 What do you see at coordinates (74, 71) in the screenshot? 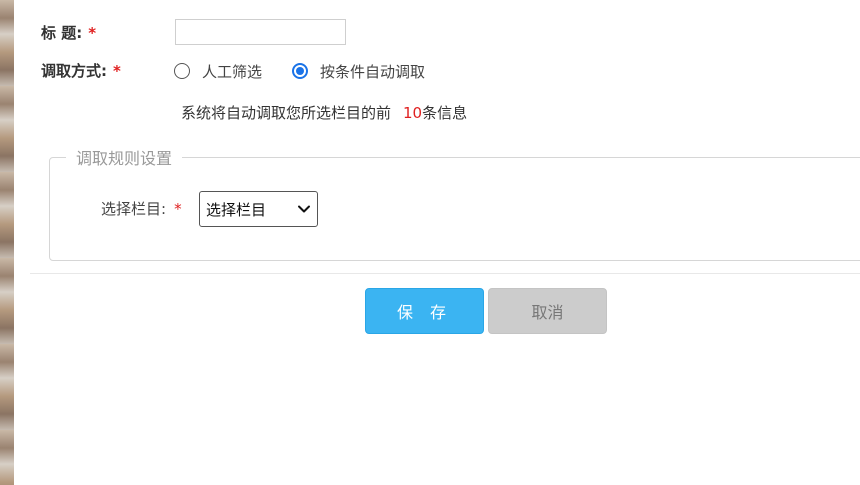
I see `method-label: 调取方式:` at bounding box center [74, 71].